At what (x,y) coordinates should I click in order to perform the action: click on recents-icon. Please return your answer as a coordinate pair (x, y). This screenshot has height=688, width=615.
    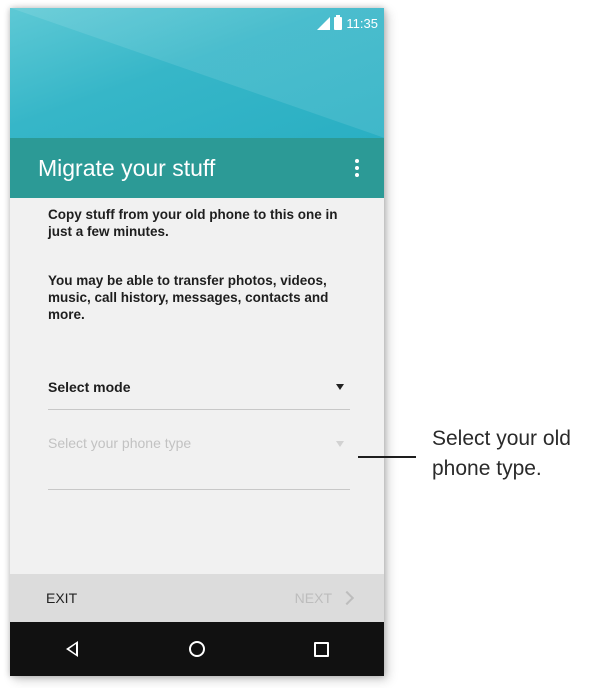
    Looking at the image, I should click on (322, 649).